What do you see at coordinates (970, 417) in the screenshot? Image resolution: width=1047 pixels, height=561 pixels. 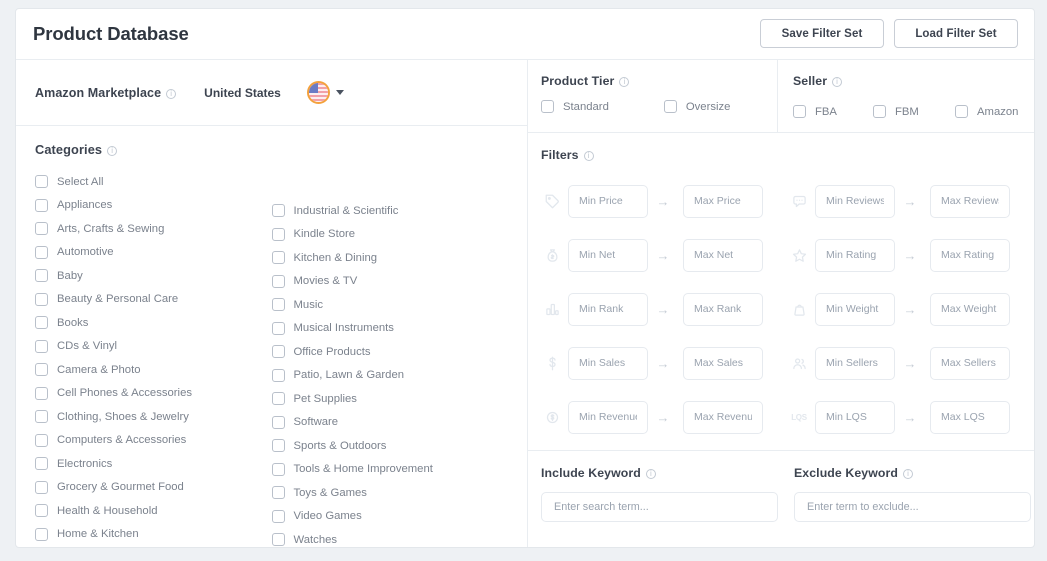 I see `max-lqs-input` at bounding box center [970, 417].